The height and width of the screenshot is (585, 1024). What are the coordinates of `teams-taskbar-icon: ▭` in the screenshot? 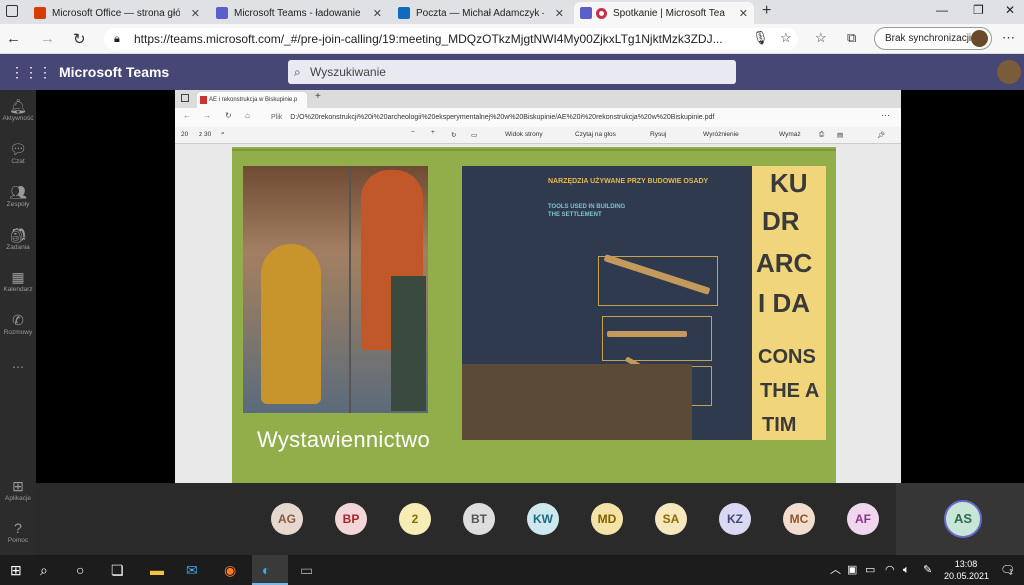 It's located at (306, 570).